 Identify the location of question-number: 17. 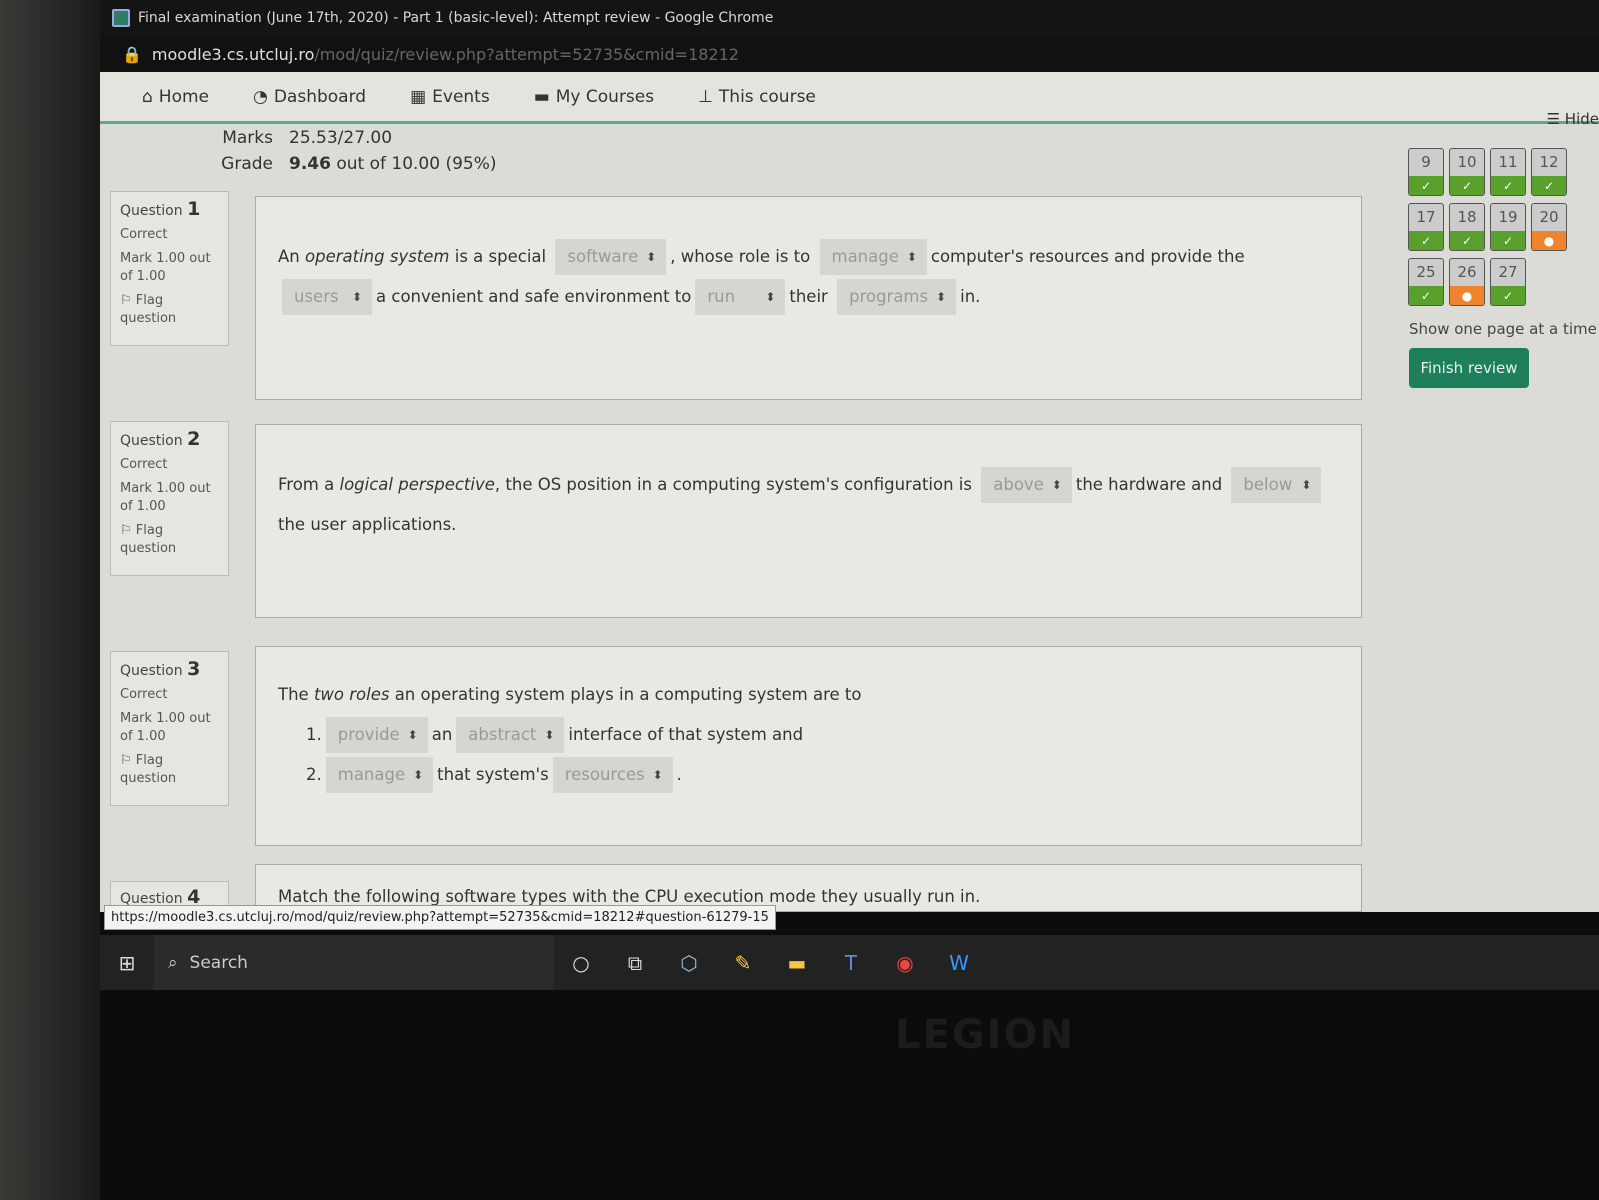
(1426, 217).